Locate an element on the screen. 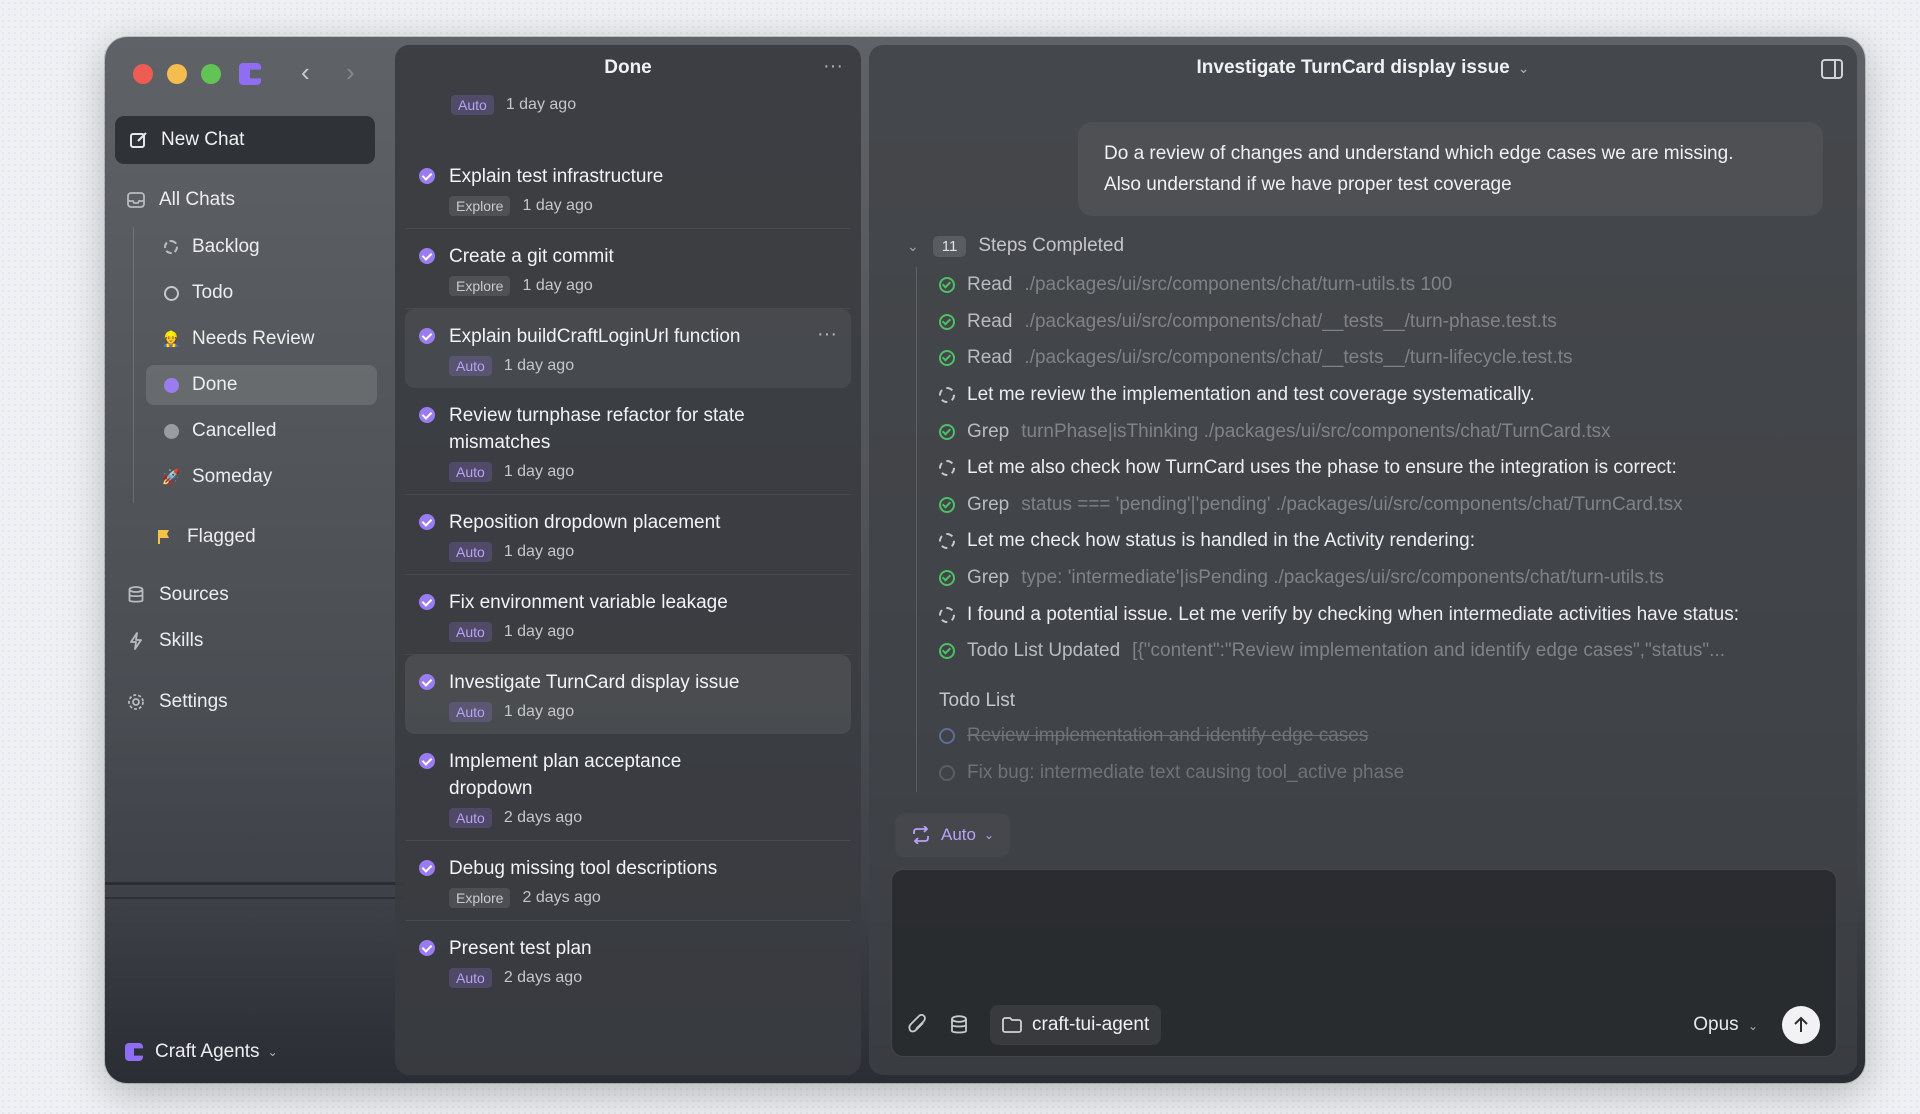  rocket-icon: 🚀 is located at coordinates (171, 477).